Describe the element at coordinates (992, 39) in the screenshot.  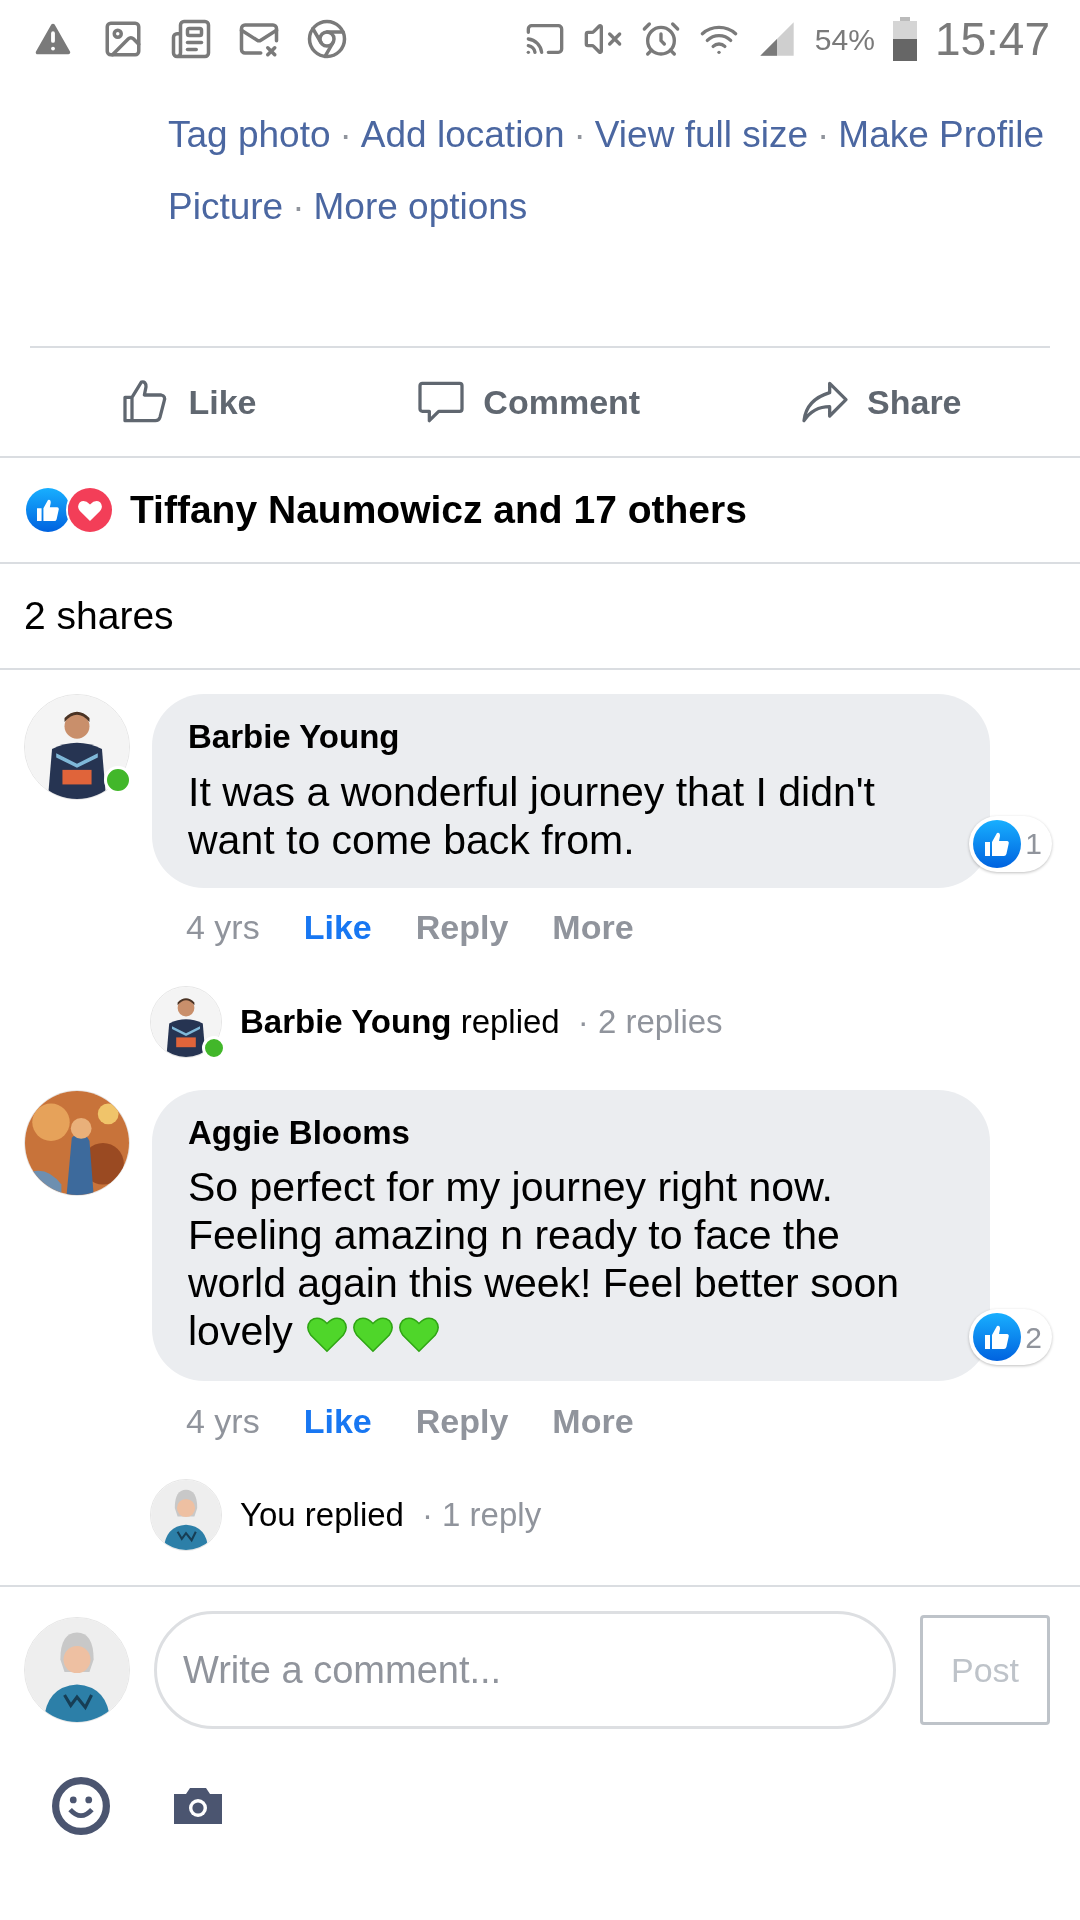
I see `clock-time: 15:47` at that location.